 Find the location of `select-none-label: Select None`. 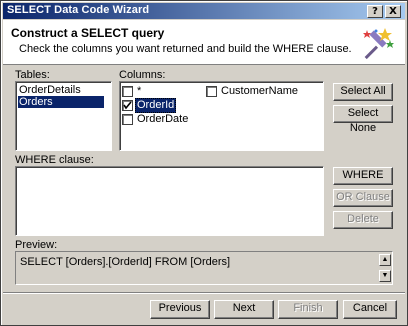

select-none-label: Select None is located at coordinates (363, 120).